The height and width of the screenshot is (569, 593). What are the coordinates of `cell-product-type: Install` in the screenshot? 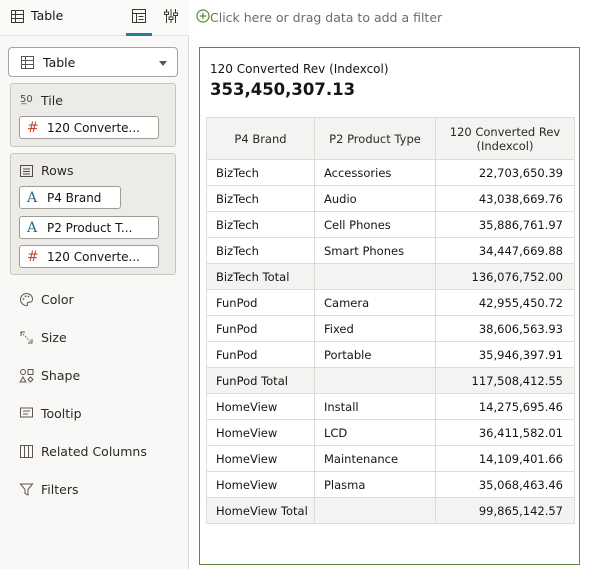 It's located at (375, 406).